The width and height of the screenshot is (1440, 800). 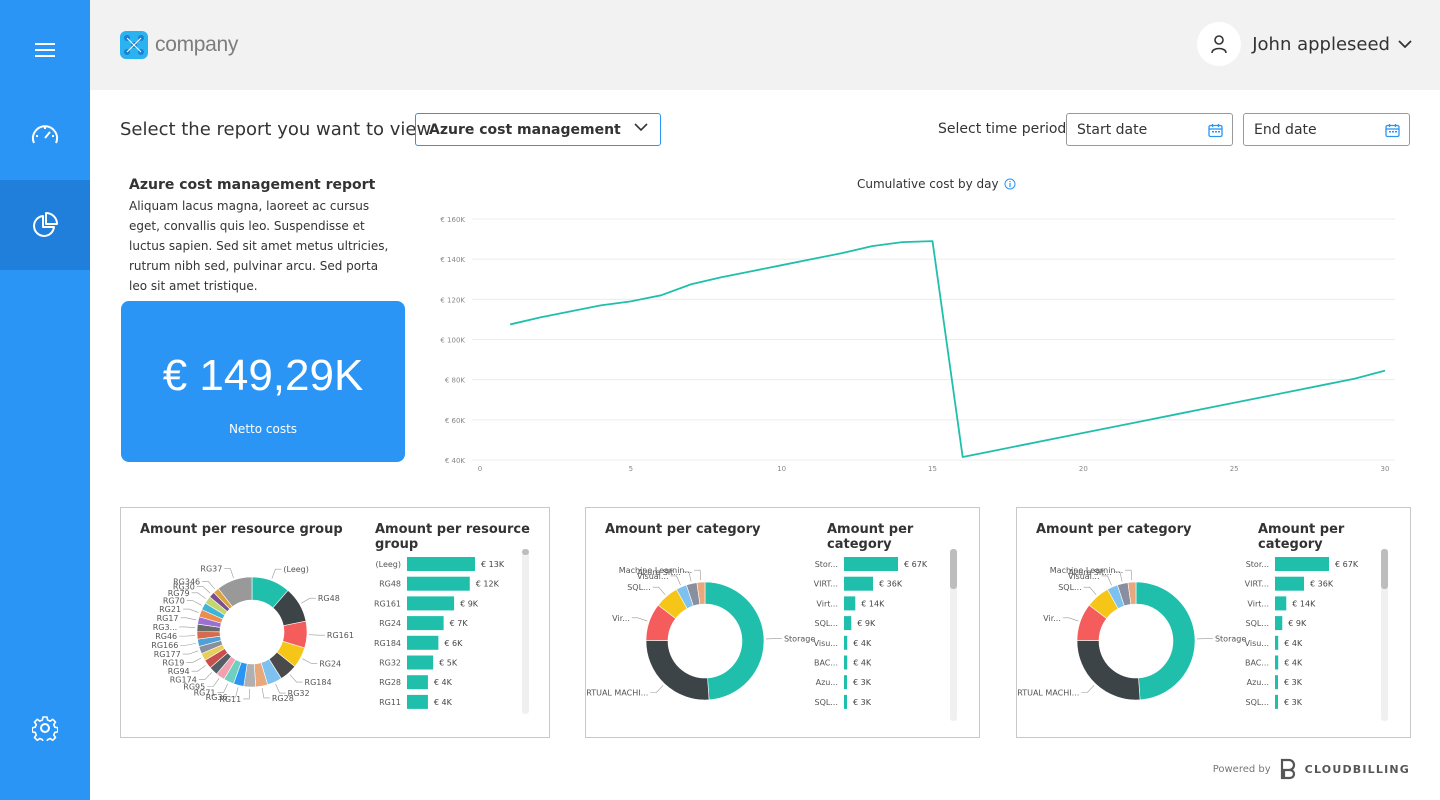 What do you see at coordinates (1165, 641) in the screenshot?
I see `pie-slice` at bounding box center [1165, 641].